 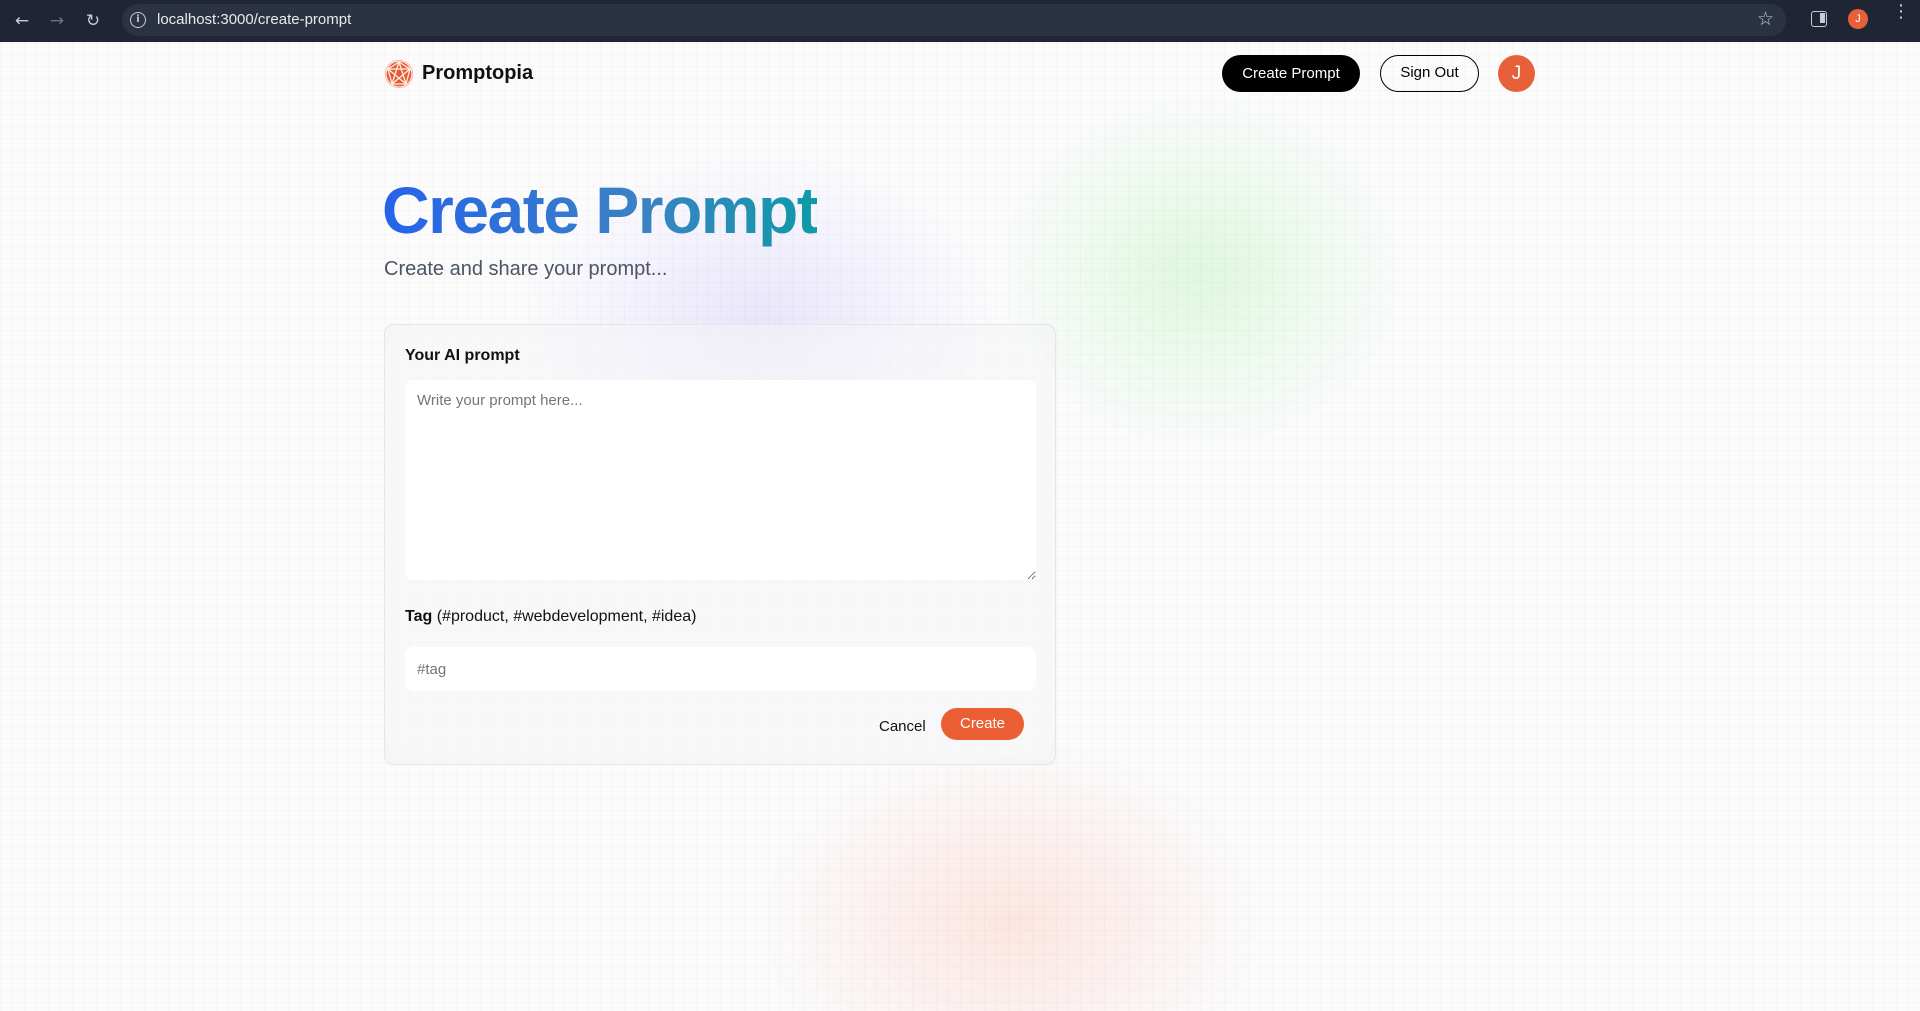 I want to click on page-title: Create Prompt, so click(x=600, y=210).